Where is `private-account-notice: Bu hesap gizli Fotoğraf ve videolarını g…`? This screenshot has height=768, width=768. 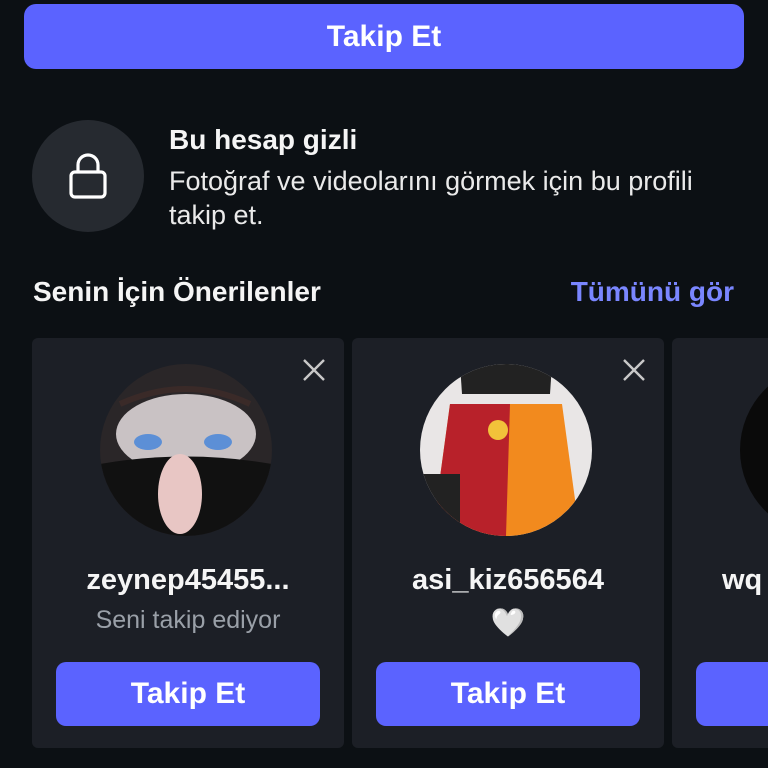
private-account-notice: Bu hesap gizli Fotoğraf ve videolarını g… is located at coordinates (382, 180).